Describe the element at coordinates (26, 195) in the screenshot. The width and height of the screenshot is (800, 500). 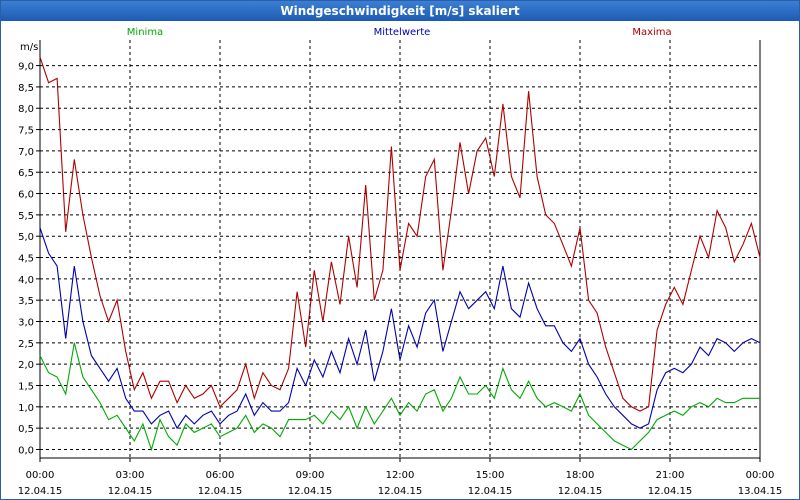
I see `y-tick-label: 6,0` at that location.